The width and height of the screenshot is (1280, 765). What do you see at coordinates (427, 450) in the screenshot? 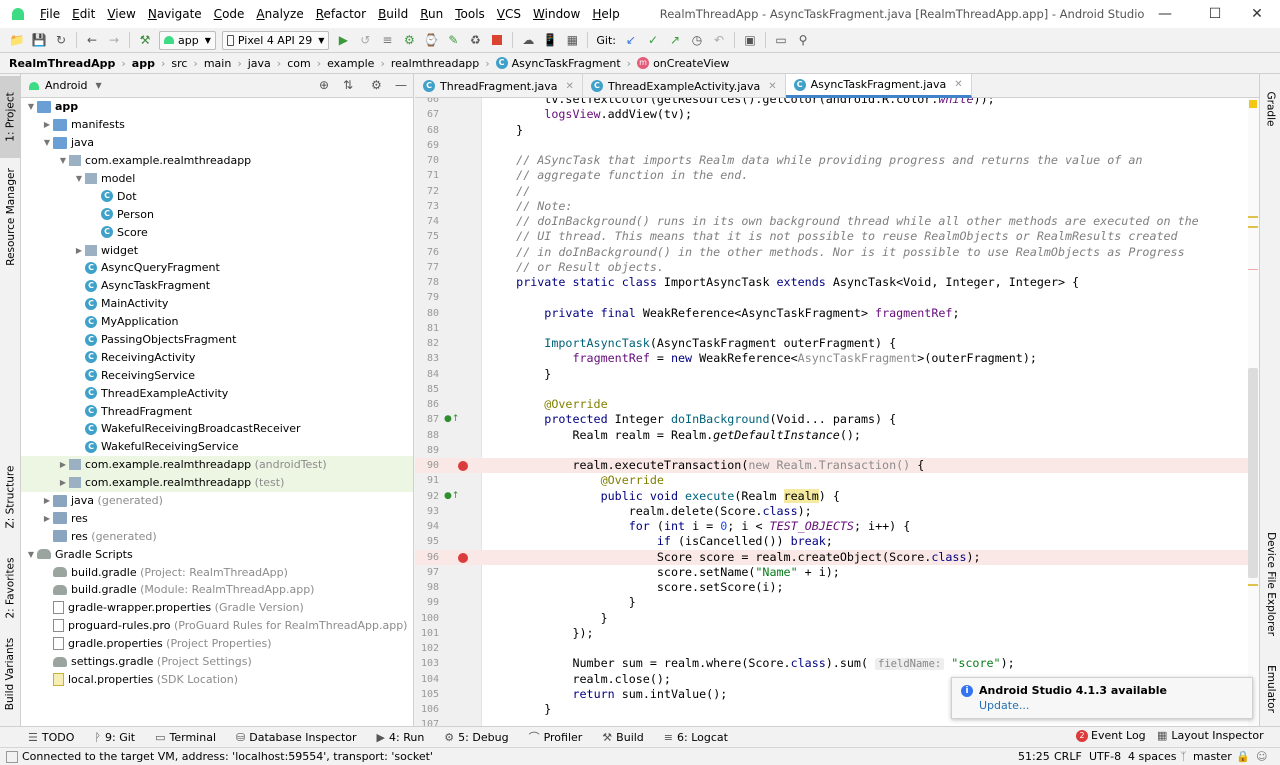
I see `line-number: 89` at bounding box center [427, 450].